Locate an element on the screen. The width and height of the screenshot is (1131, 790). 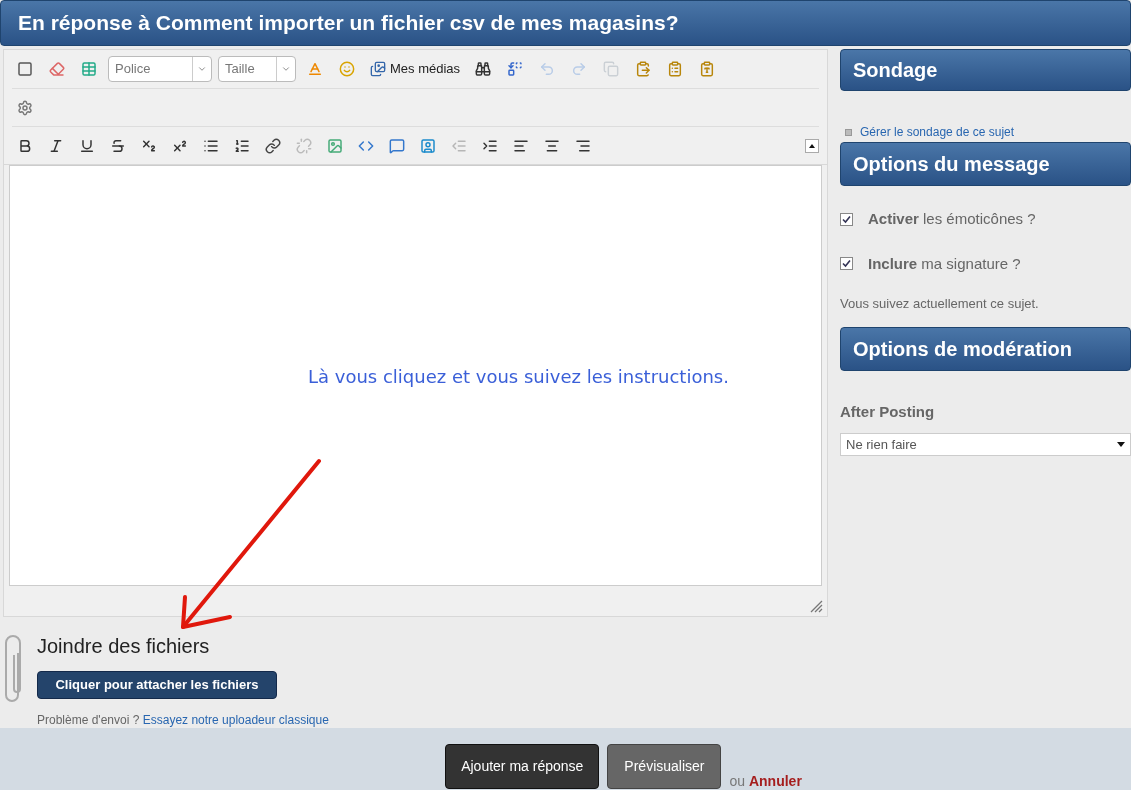
resize-grip-icon is located at coordinates (816, 606).